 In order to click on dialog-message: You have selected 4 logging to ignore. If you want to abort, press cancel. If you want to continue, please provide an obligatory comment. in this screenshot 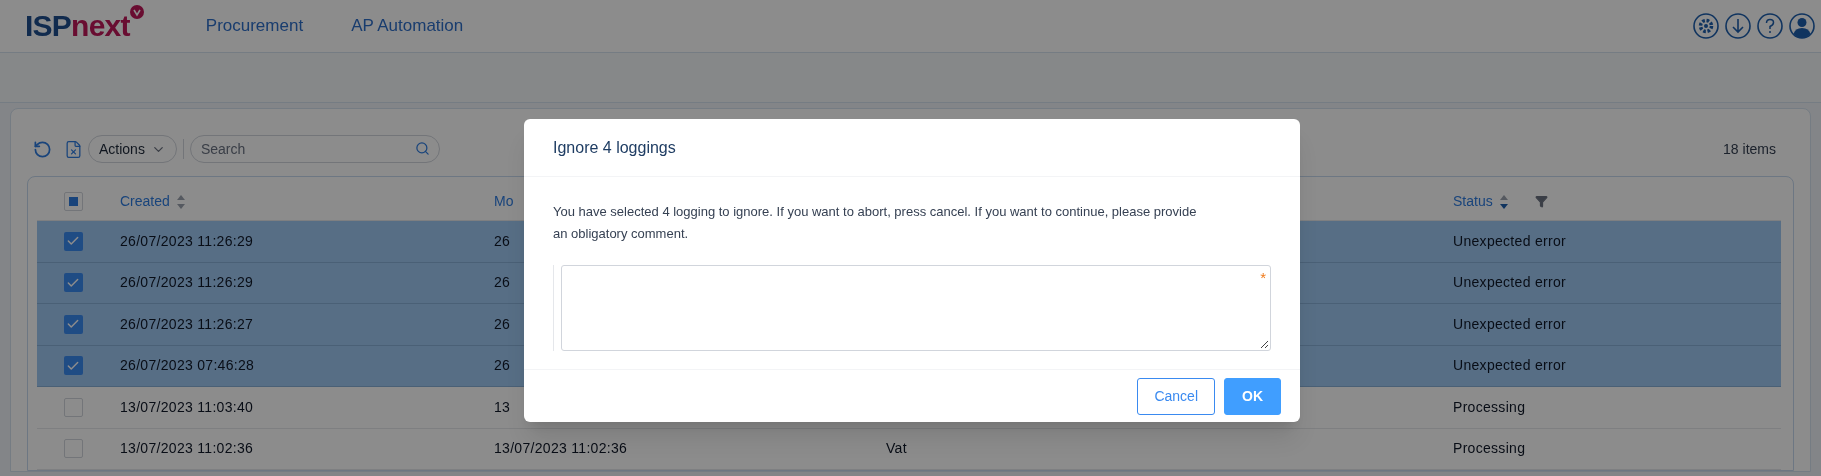, I will do `click(875, 223)`.